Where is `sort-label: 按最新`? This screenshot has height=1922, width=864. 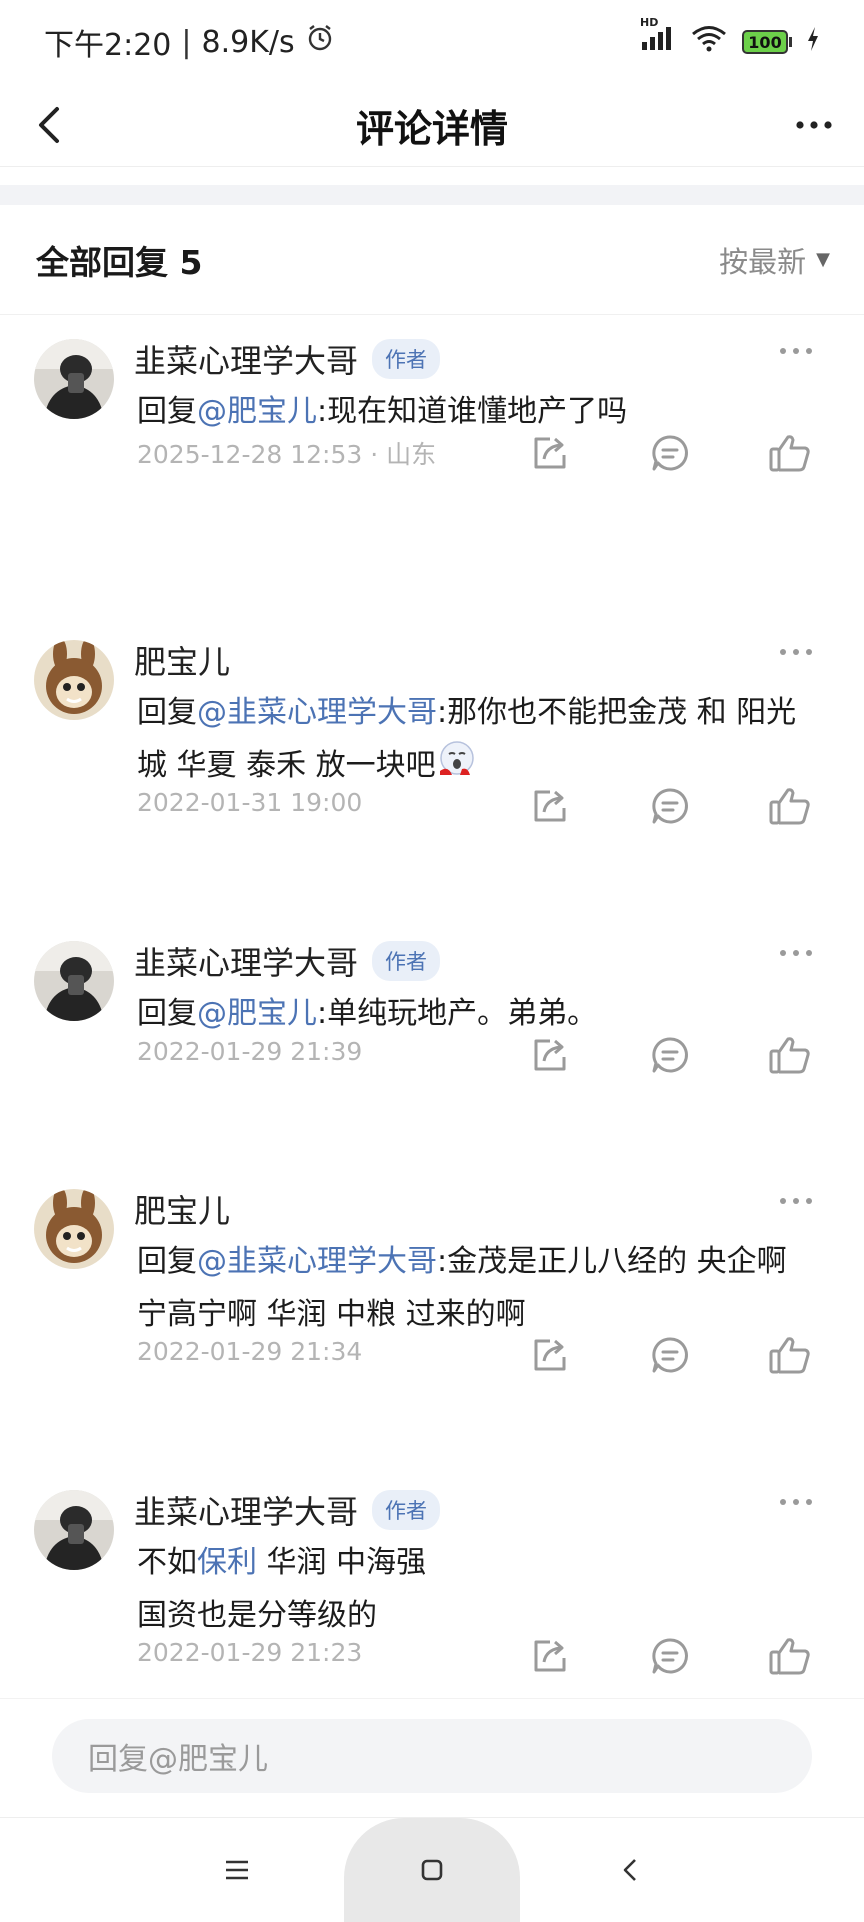 sort-label: 按最新 is located at coordinates (763, 261).